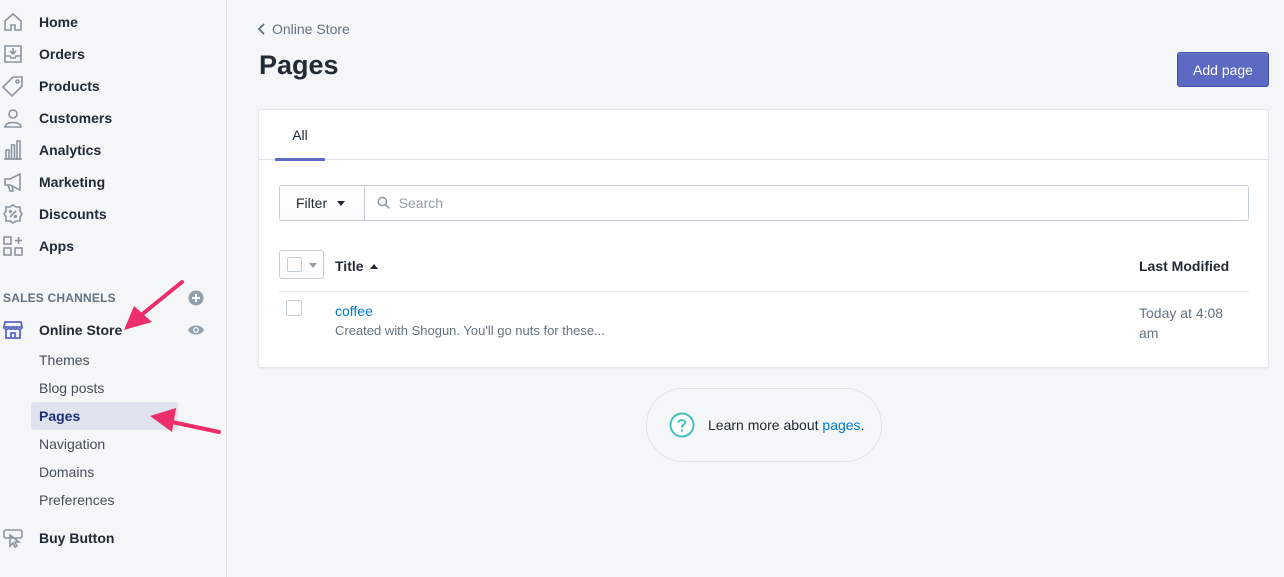 The height and width of the screenshot is (577, 1284). What do you see at coordinates (1184, 266) in the screenshot?
I see `column-header-last-modified: Last Modified` at bounding box center [1184, 266].